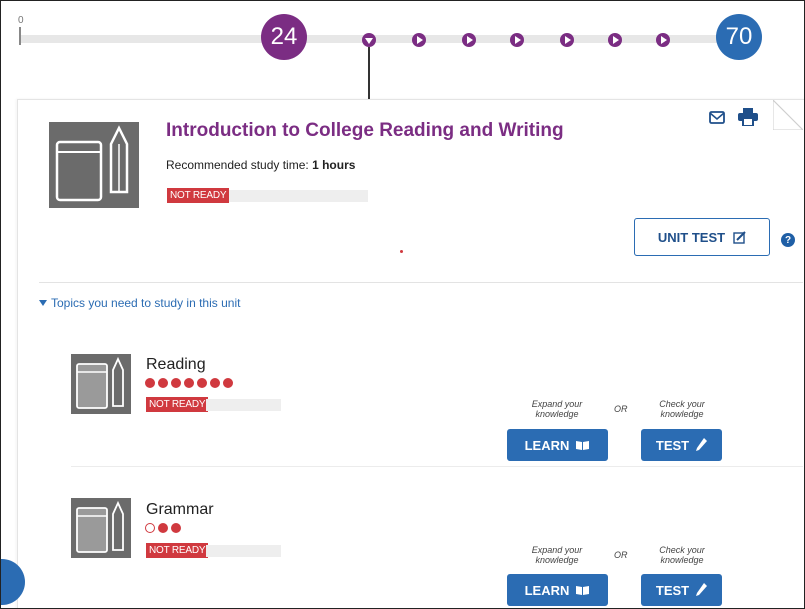 Image resolution: width=805 pixels, height=609 pixels. What do you see at coordinates (739, 237) in the screenshot?
I see `edit-icon` at bounding box center [739, 237].